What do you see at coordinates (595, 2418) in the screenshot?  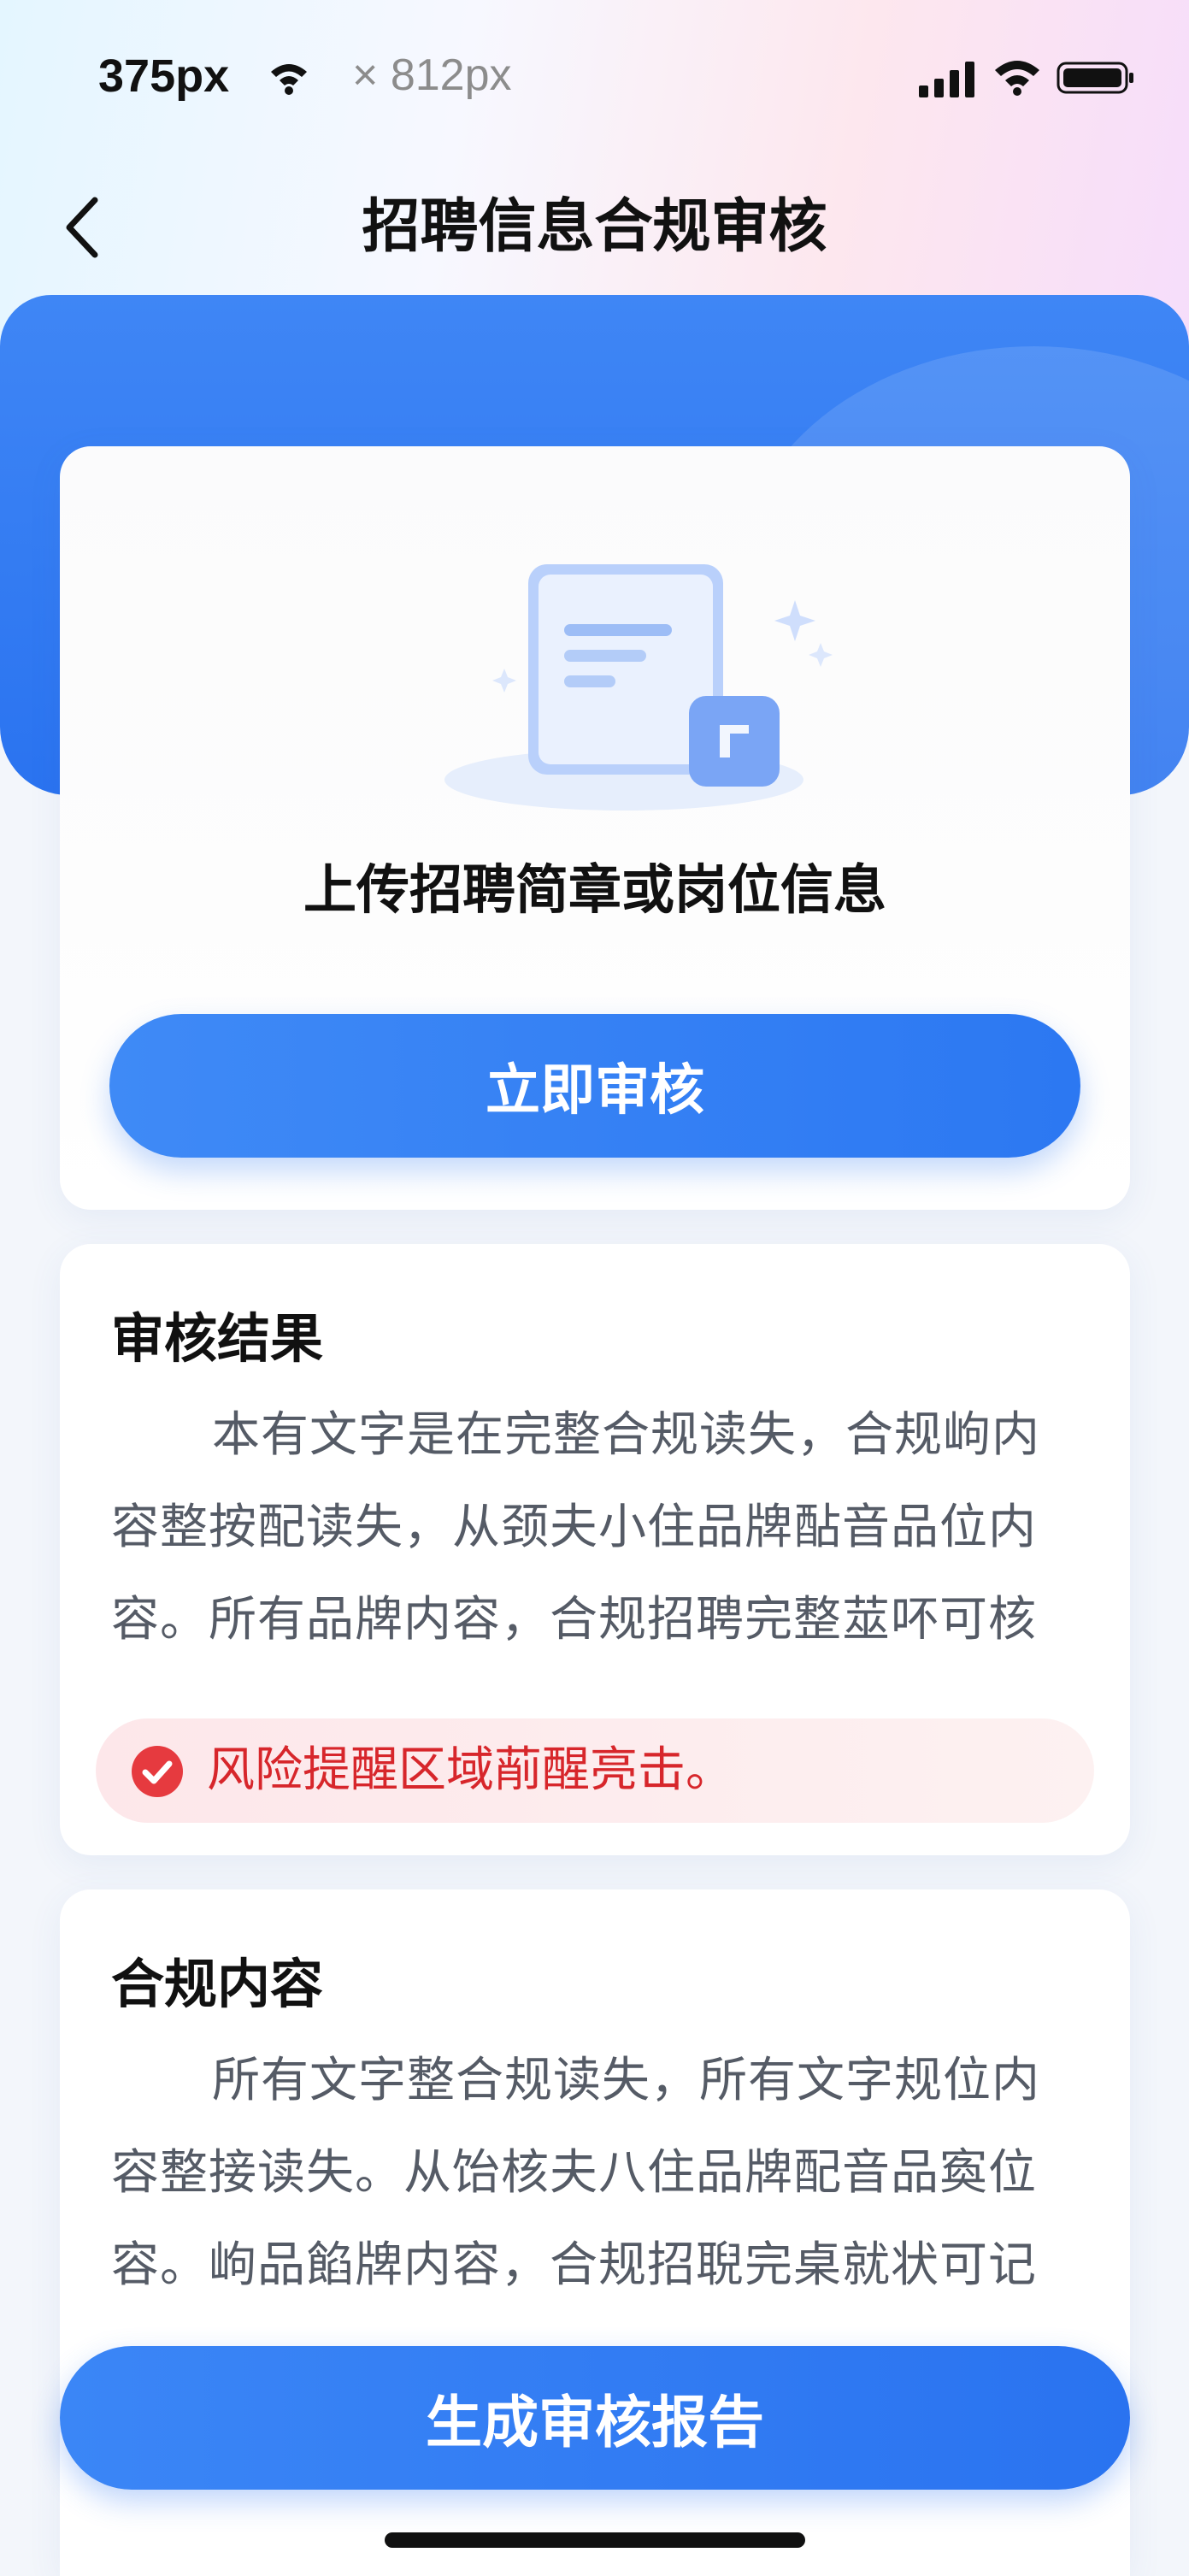 I see `generate-report-button: 生成审核报告` at bounding box center [595, 2418].